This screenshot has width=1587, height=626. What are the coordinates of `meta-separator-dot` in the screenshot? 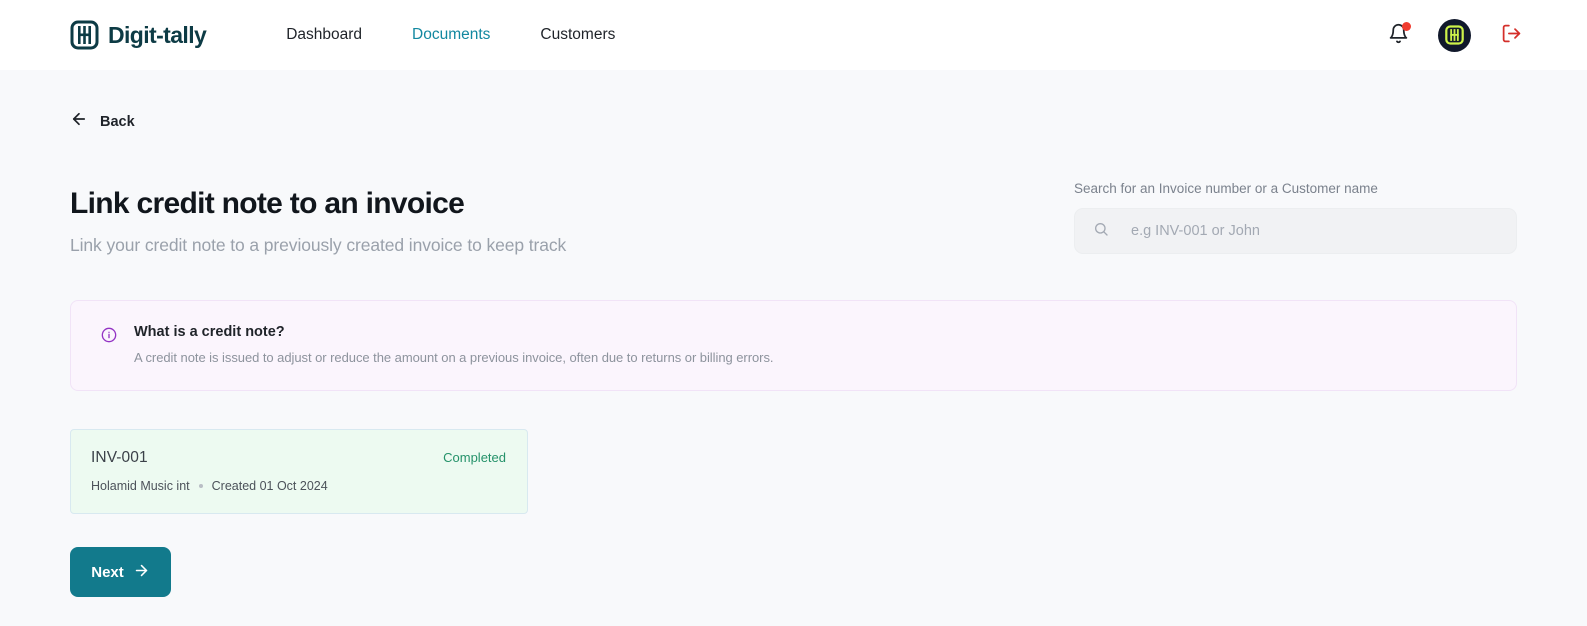 It's located at (200, 486).